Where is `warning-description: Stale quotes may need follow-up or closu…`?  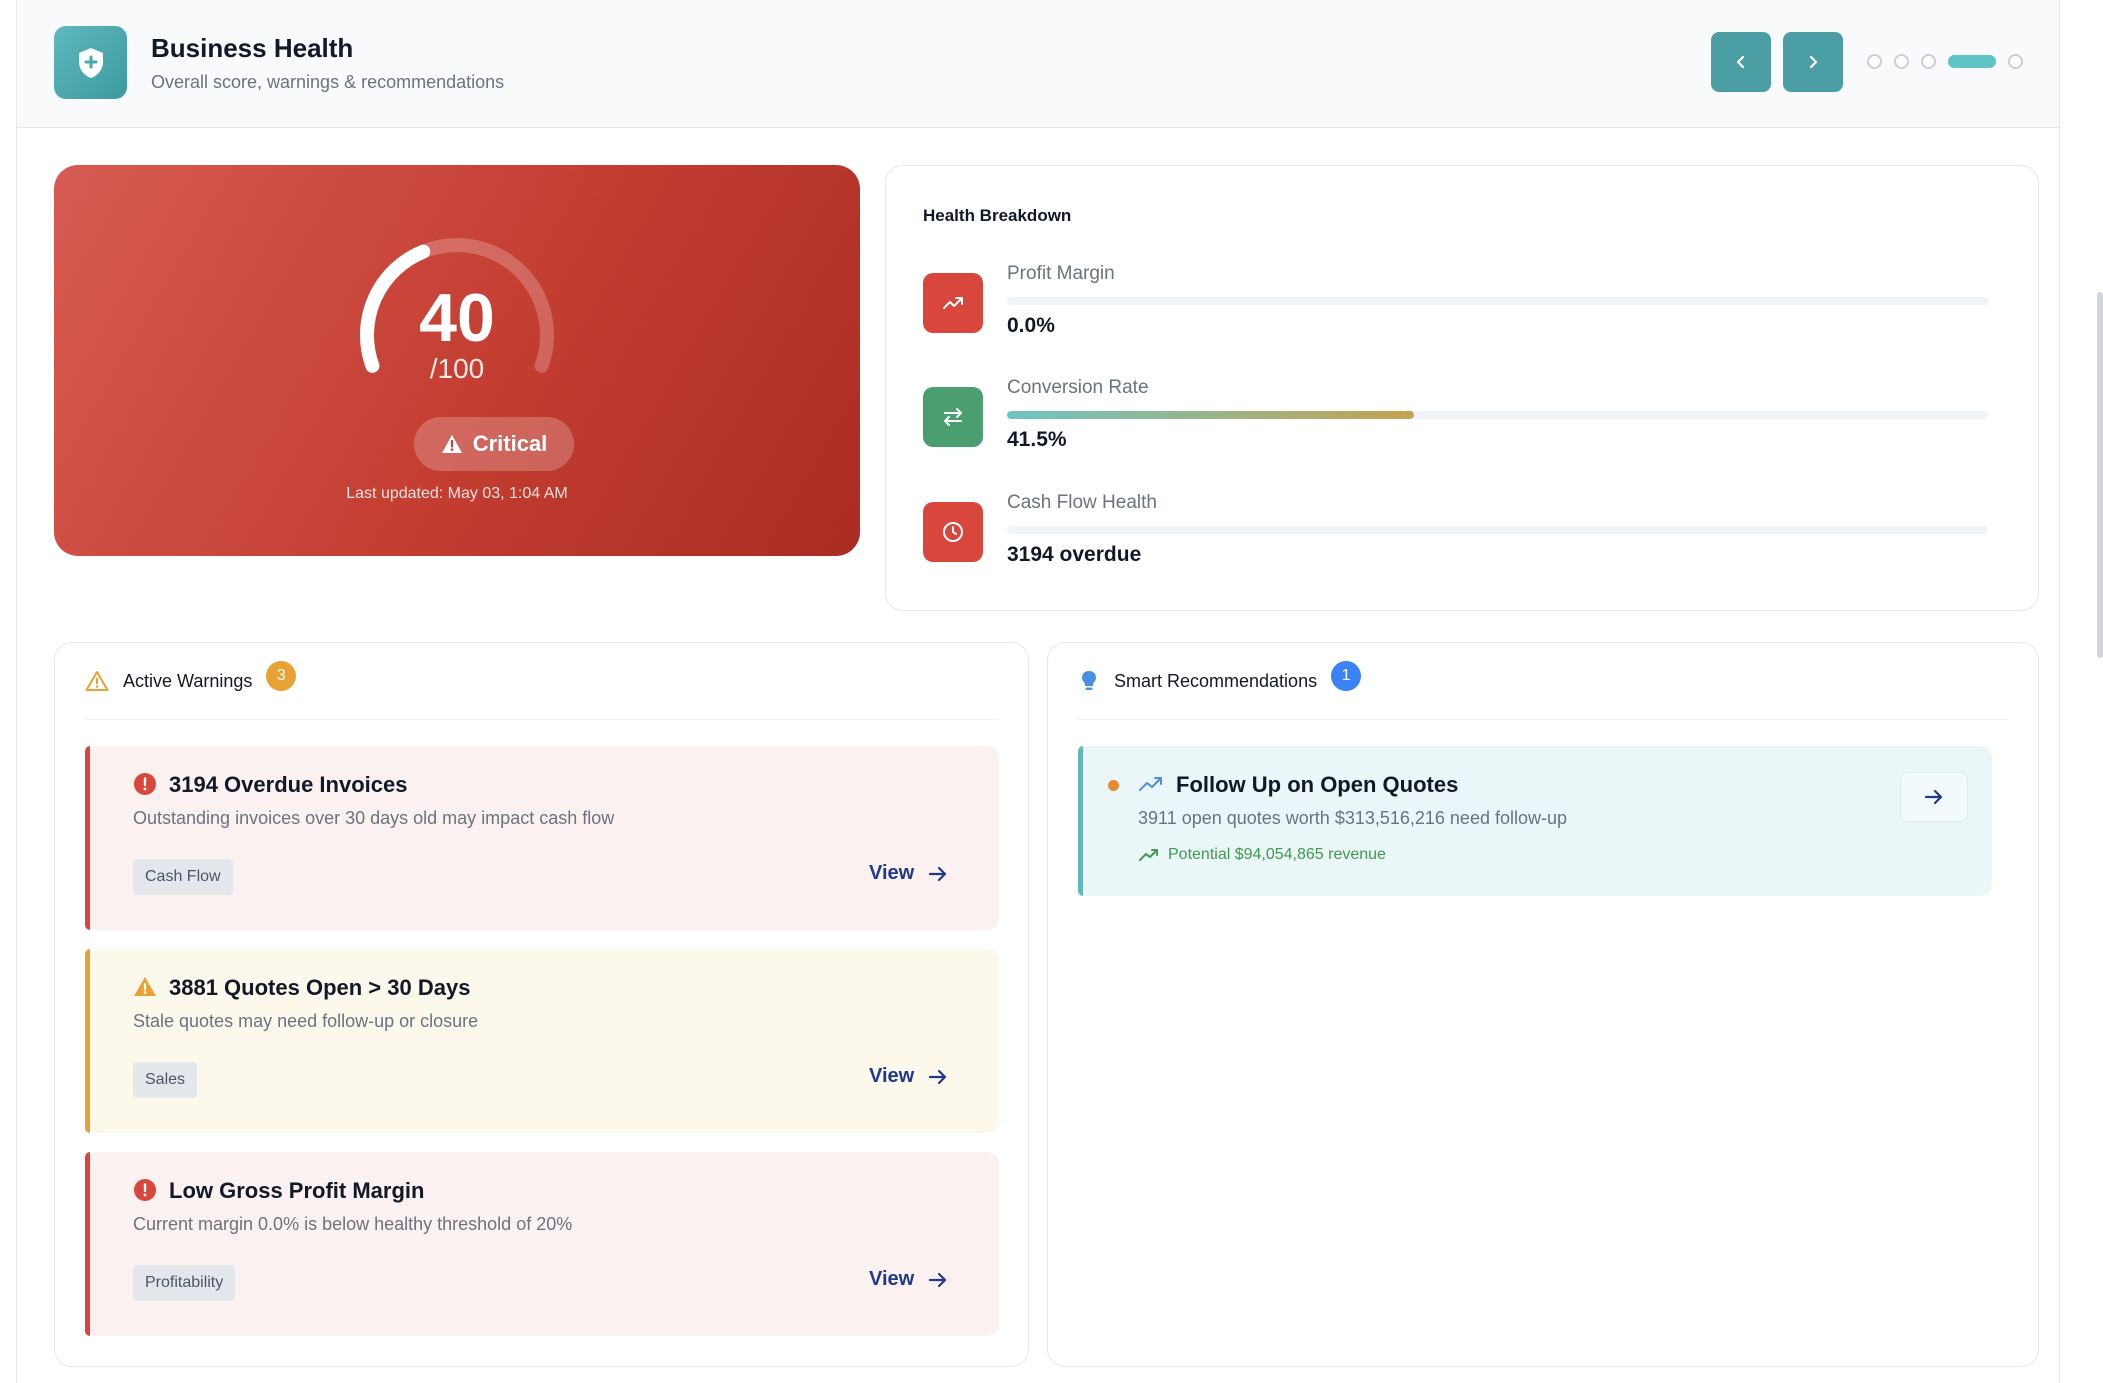 warning-description: Stale quotes may need follow-up or closu… is located at coordinates (306, 1021).